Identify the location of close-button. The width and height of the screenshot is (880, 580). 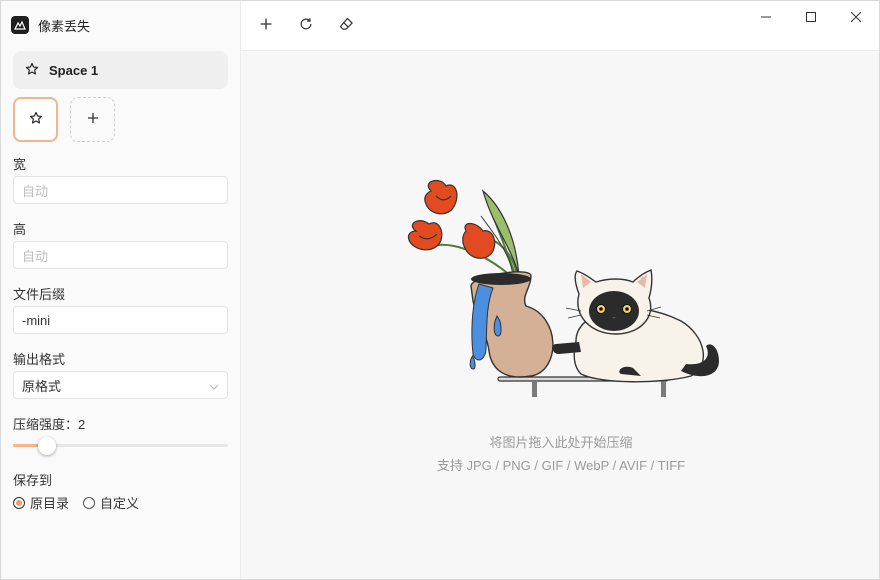
(856, 17).